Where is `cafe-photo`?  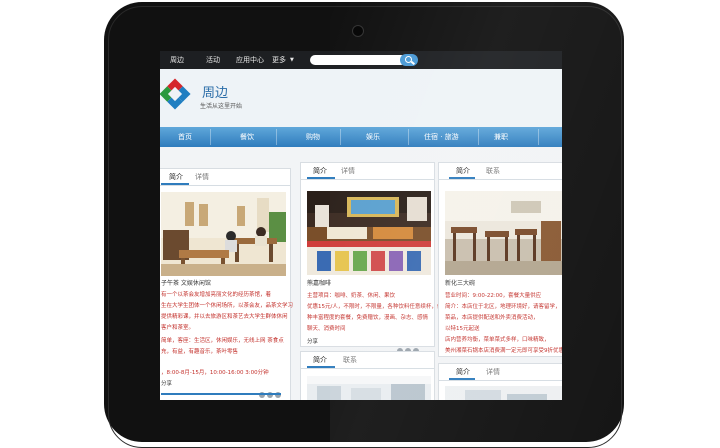
cafe-photo is located at coordinates (369, 233).